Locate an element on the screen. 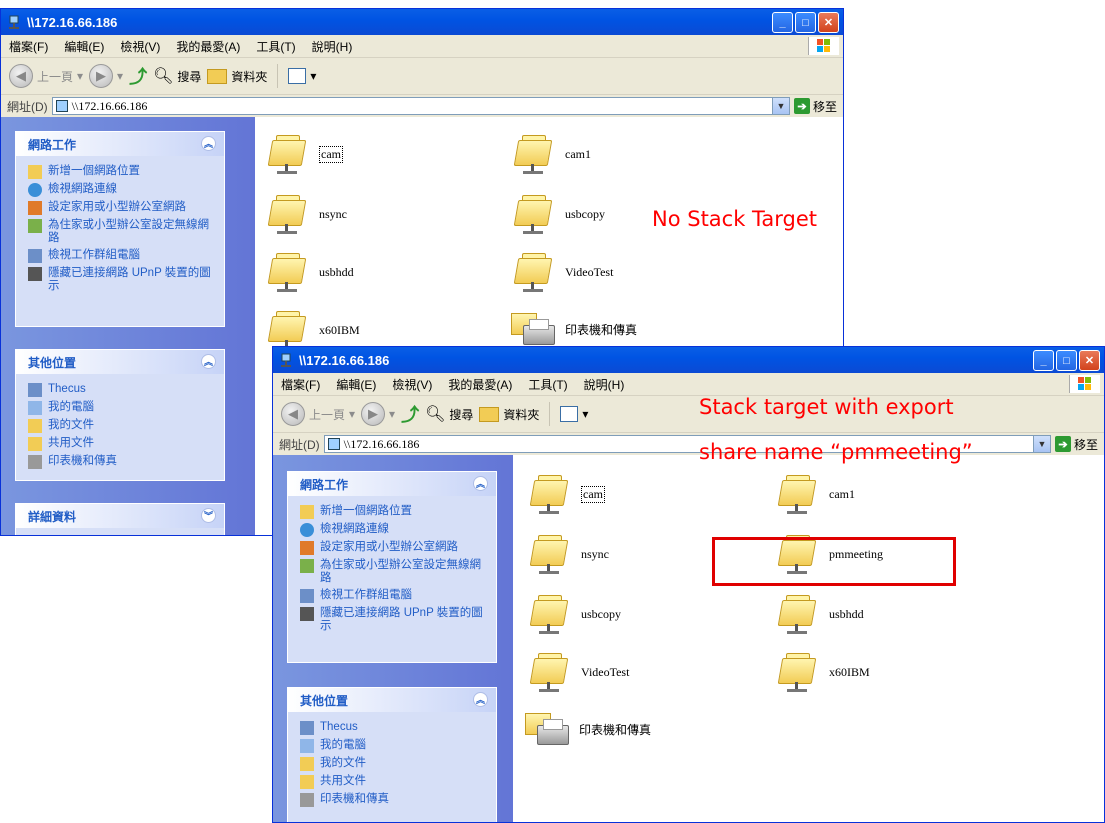 The height and width of the screenshot is (823, 1105). documents-icon is located at coordinates (307, 764).